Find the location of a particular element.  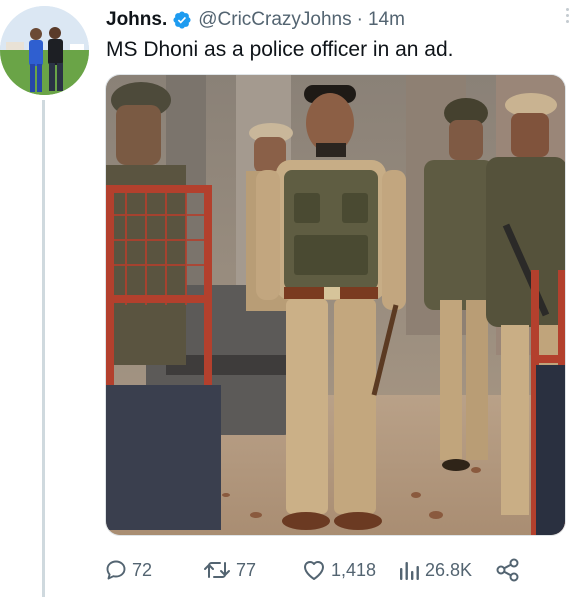

views-icon is located at coordinates (409, 570).